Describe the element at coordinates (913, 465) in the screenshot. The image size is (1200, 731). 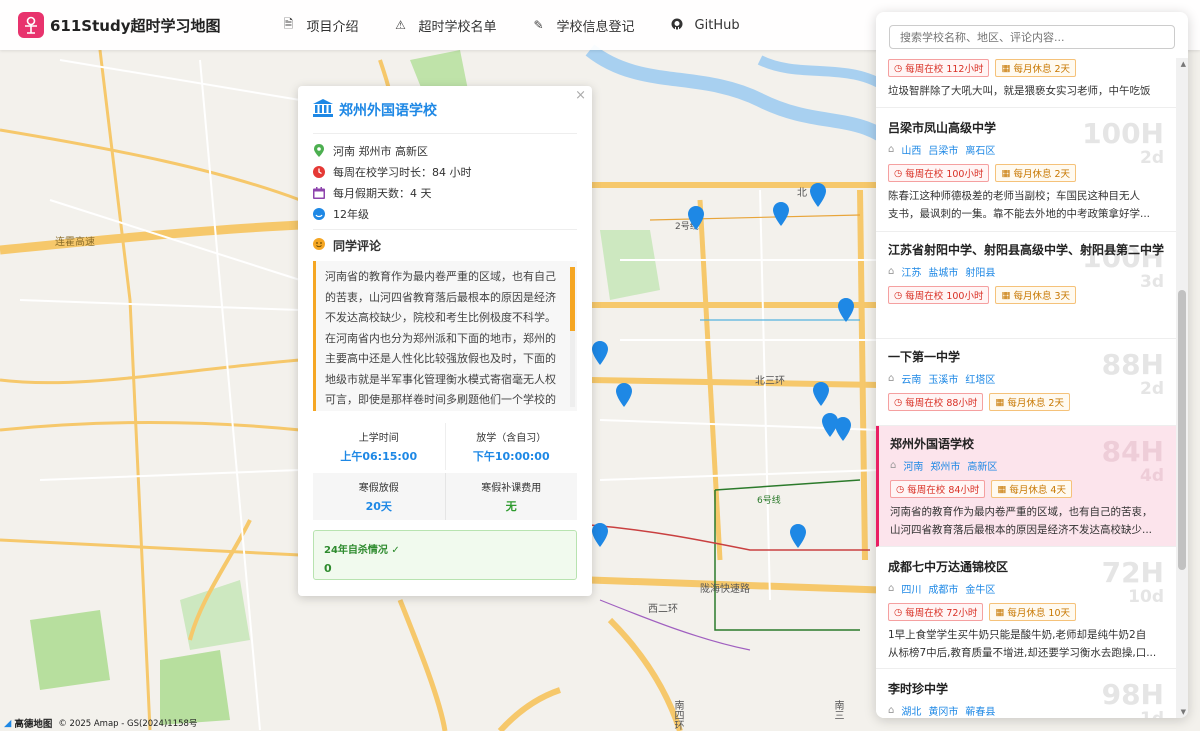
I see `item-province: 河南` at that location.